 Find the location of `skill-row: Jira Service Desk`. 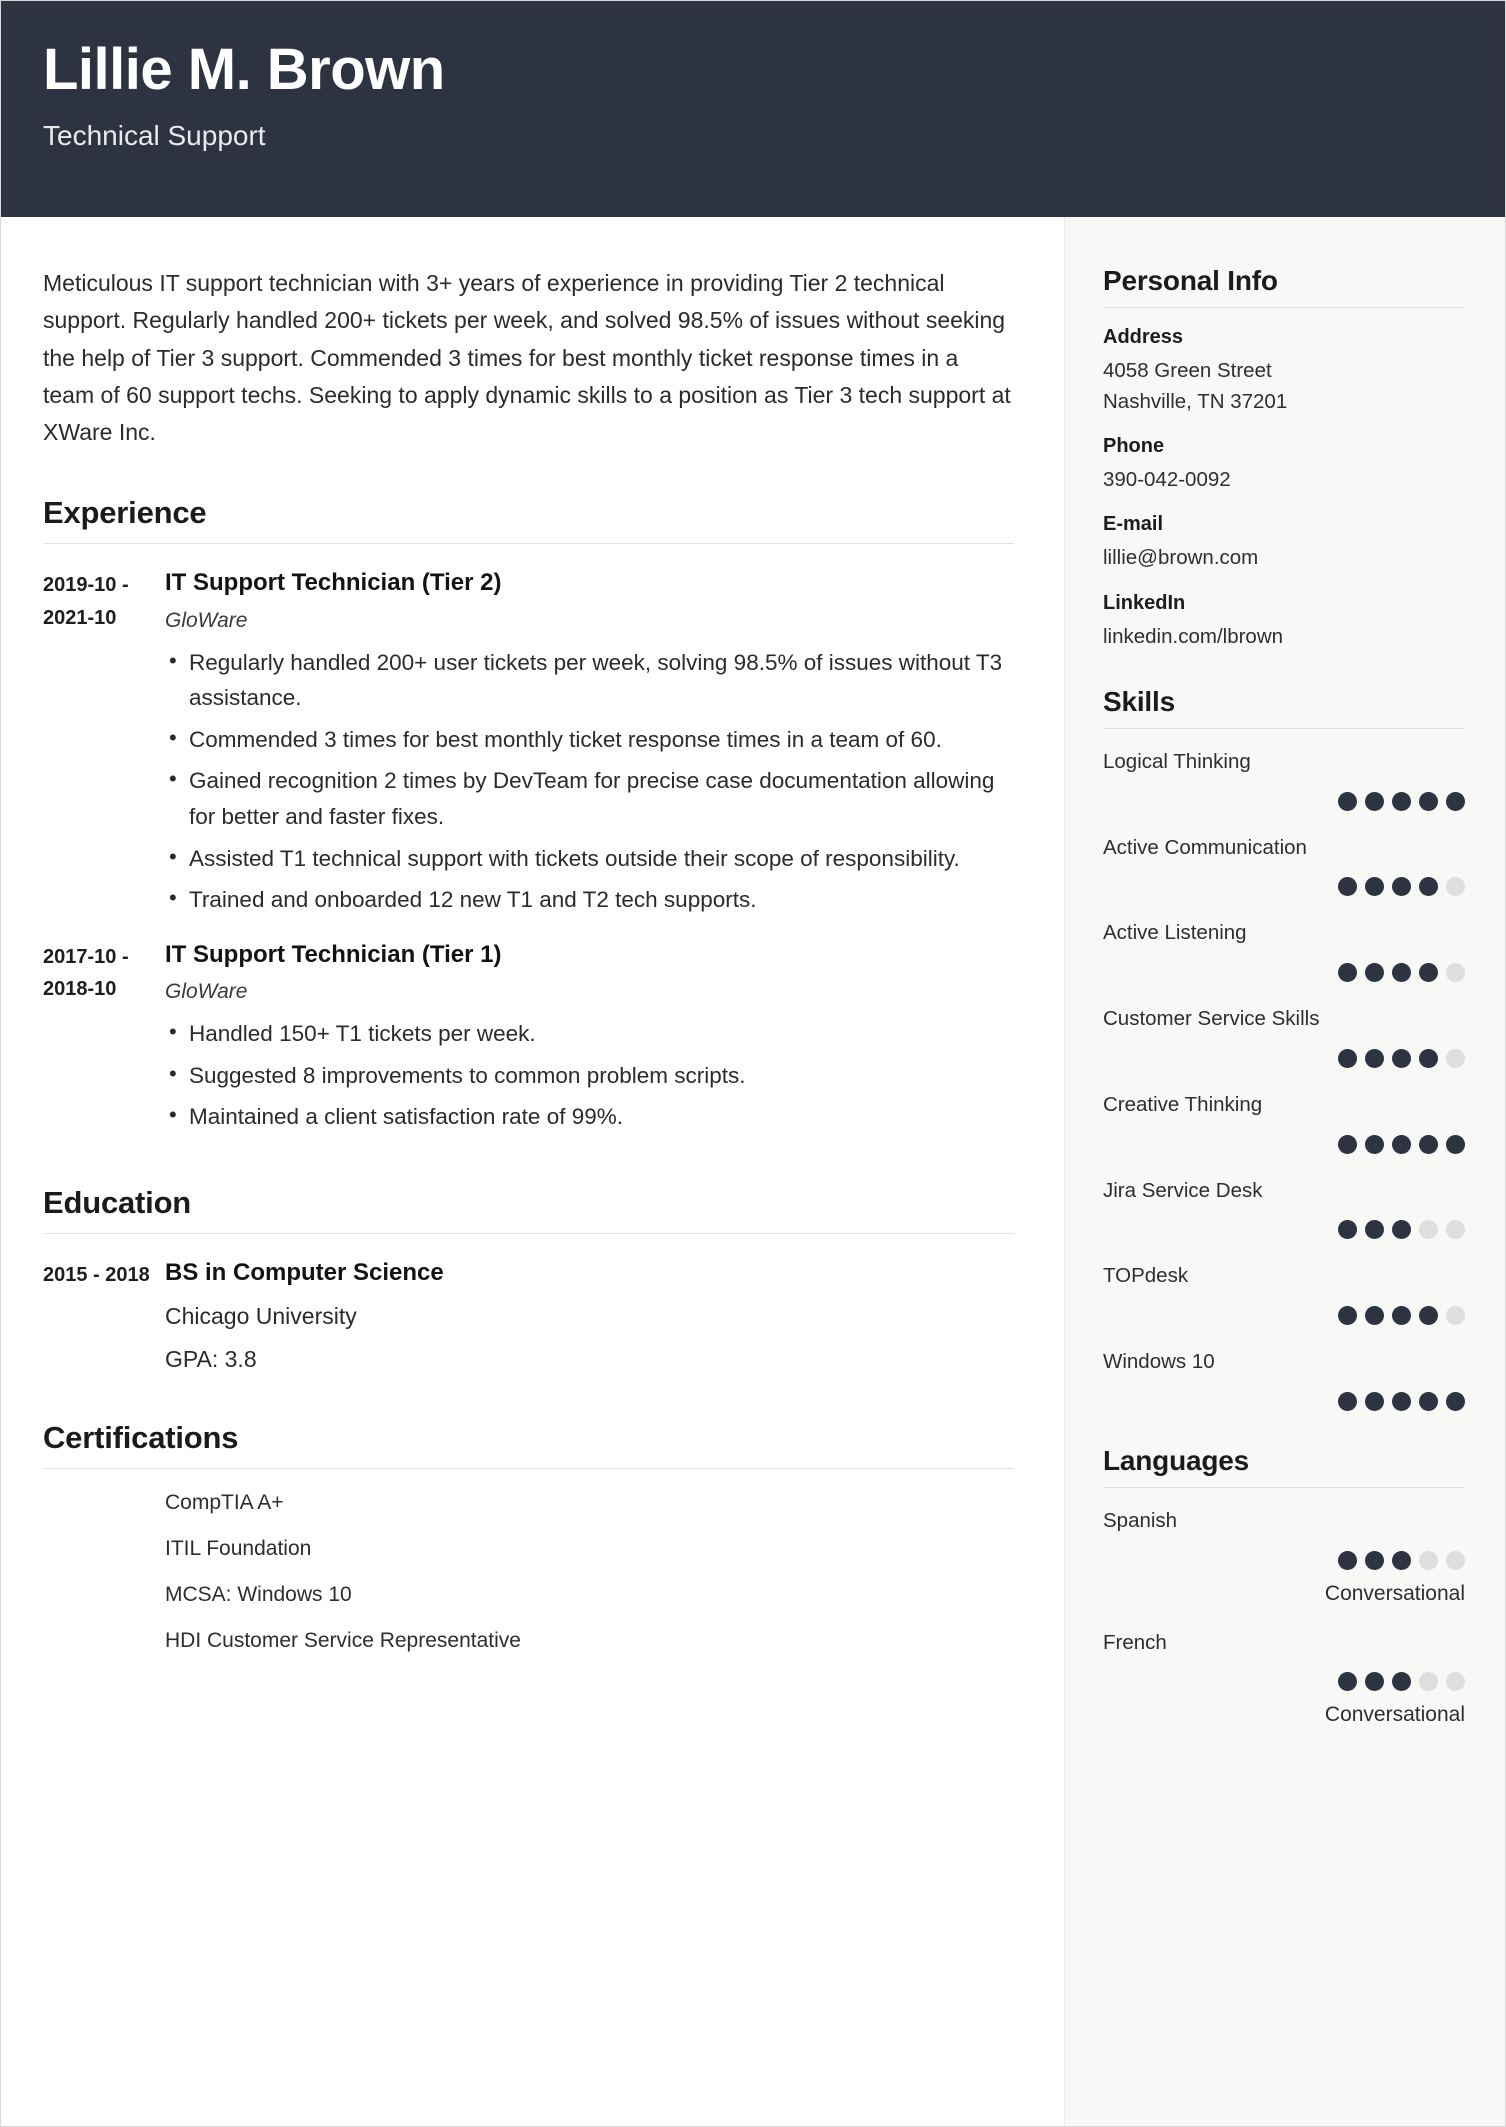

skill-row: Jira Service Desk is located at coordinates (1284, 1208).